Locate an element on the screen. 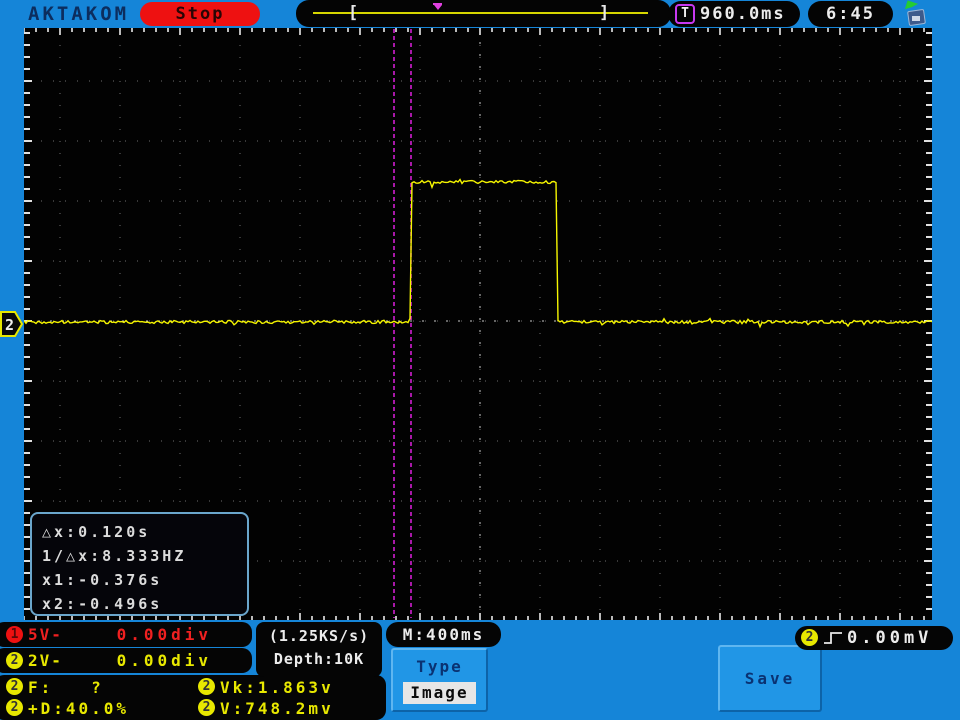  usb-save-disk-icon is located at coordinates (916, 13).